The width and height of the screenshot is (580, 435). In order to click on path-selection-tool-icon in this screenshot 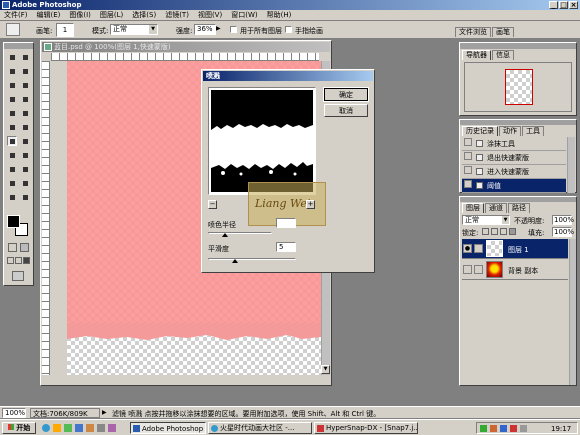, I will do `click(12, 155)`.